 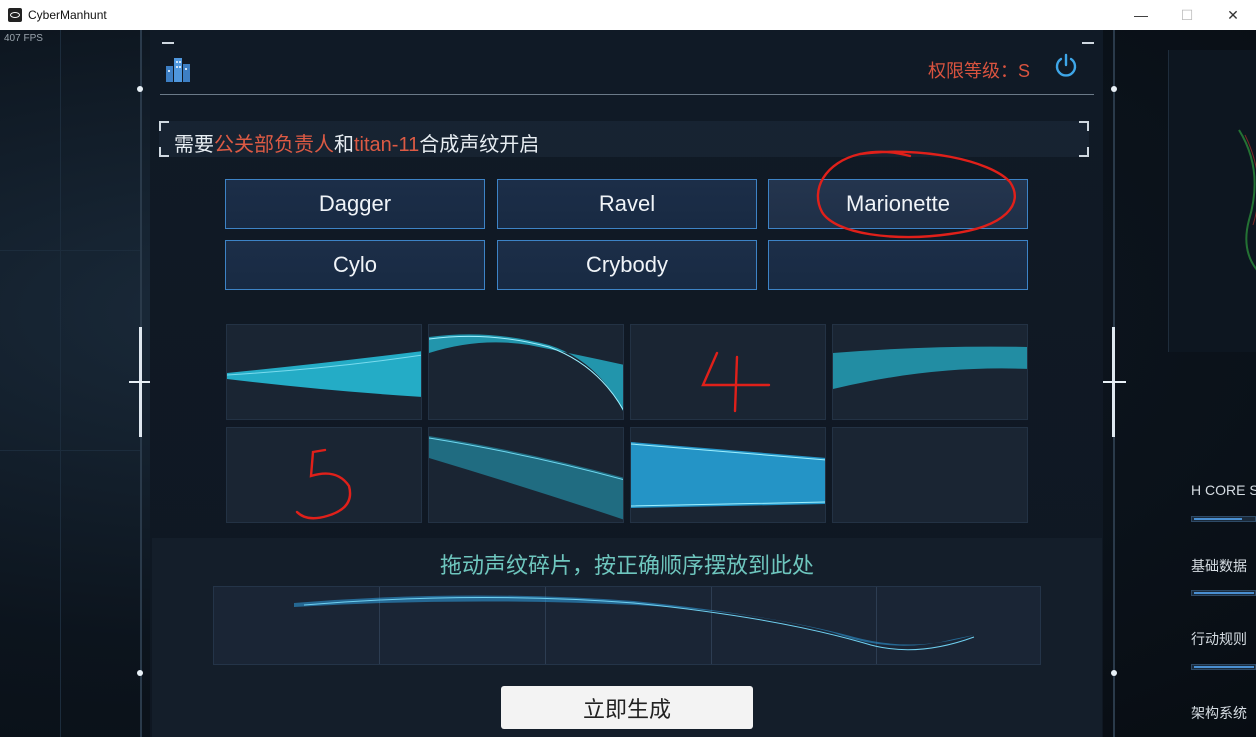 What do you see at coordinates (1223, 667) in the screenshot?
I see `side-bar-action-rules` at bounding box center [1223, 667].